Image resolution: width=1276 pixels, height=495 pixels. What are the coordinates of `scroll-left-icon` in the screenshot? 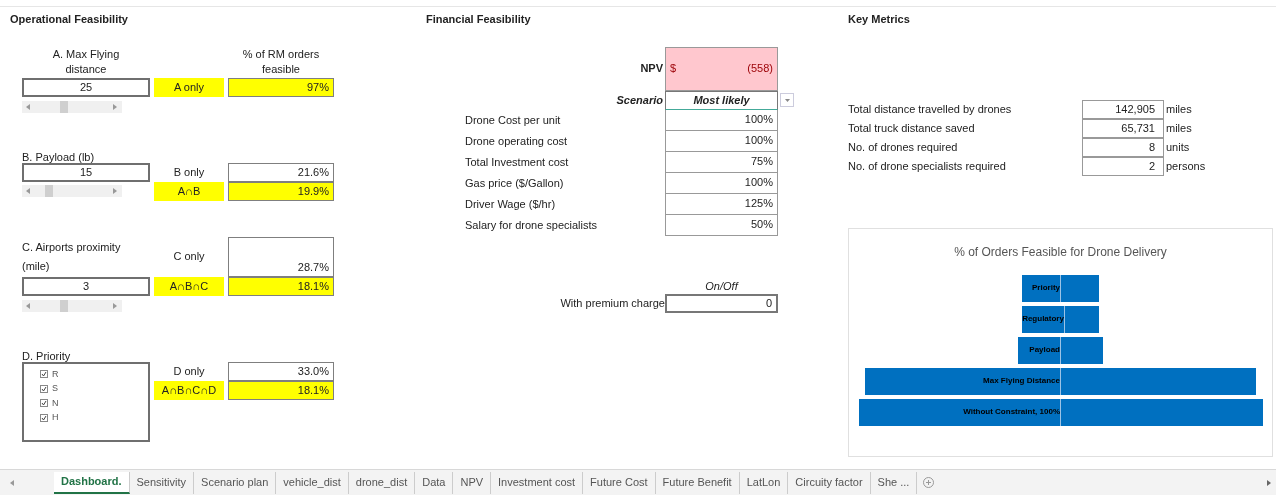 It's located at (12, 482).